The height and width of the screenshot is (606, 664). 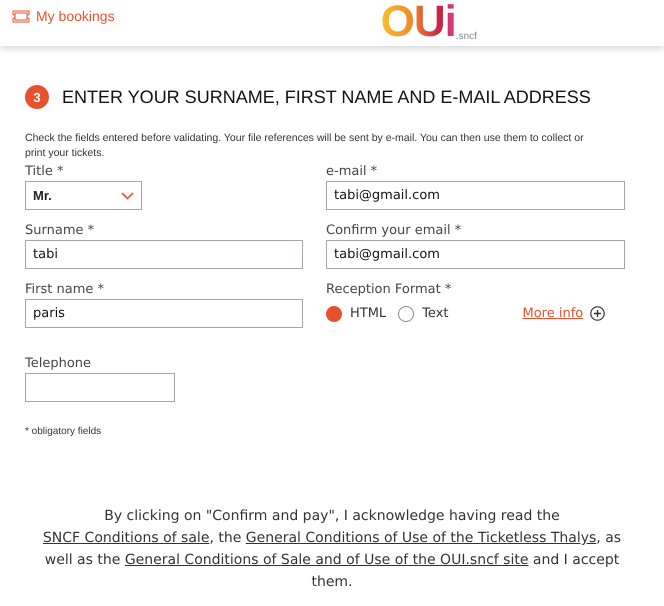 I want to click on description: Check the fields entered before validating. Your file references will be sent by e-mail. You can then use them to collect or print your tickets., so click(x=305, y=146).